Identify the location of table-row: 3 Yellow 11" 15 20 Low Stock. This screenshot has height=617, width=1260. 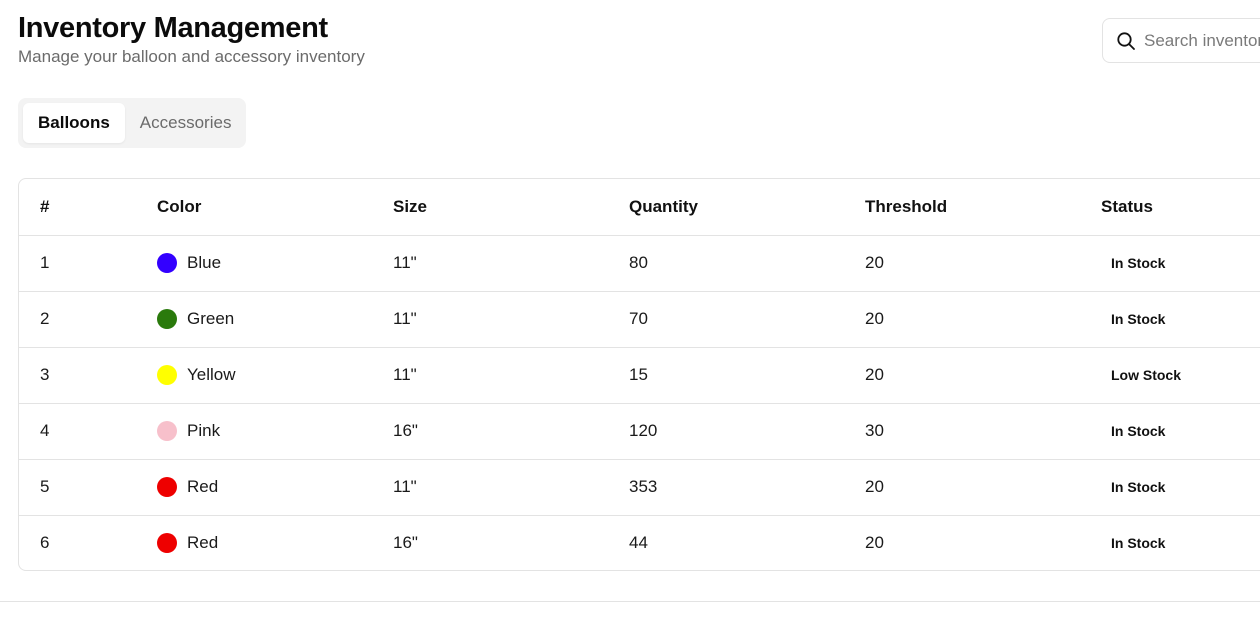
(639, 374).